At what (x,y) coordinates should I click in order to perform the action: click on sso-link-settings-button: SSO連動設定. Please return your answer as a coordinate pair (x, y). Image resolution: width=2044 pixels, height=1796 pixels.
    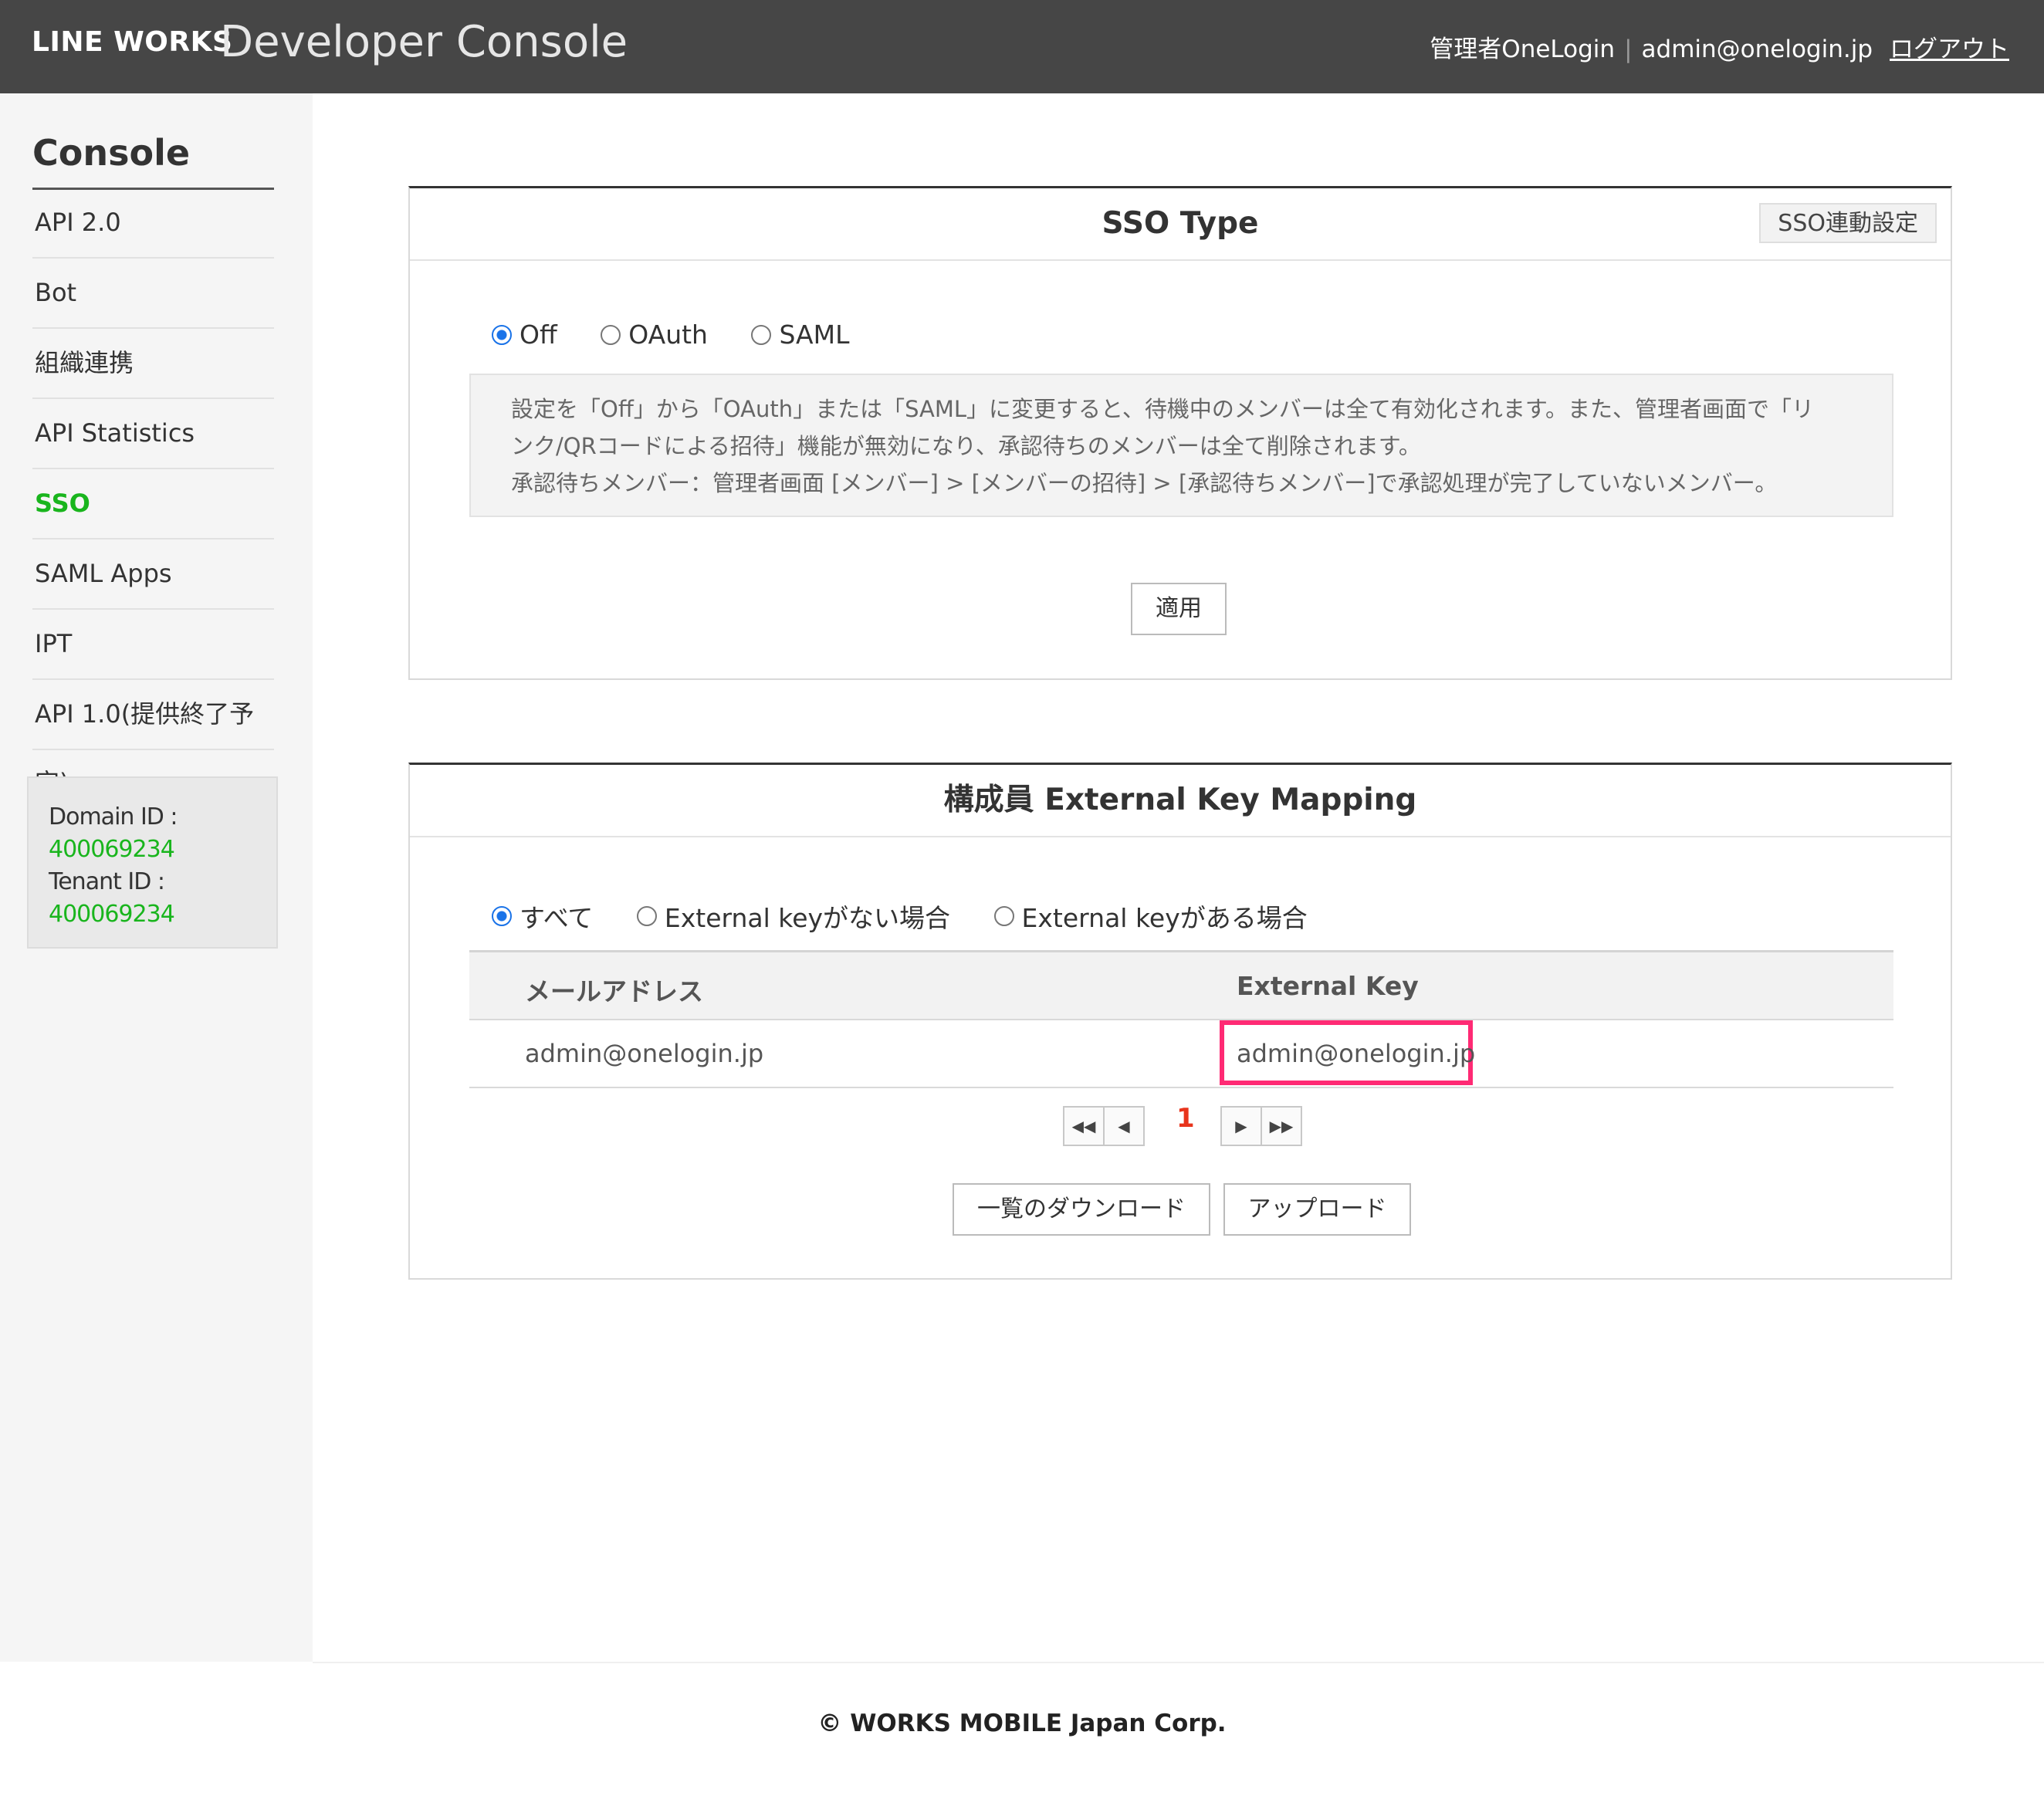
    Looking at the image, I should click on (1848, 223).